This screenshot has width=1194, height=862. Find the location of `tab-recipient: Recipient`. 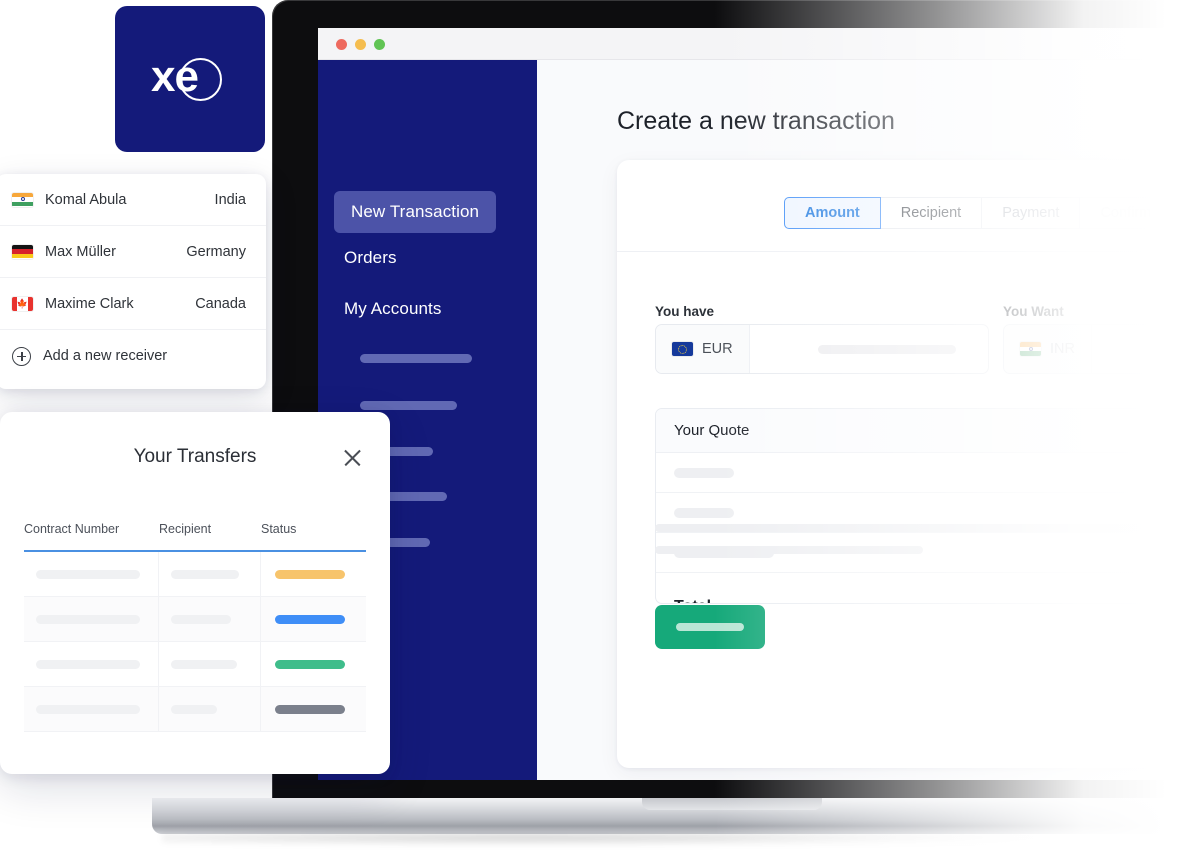

tab-recipient: Recipient is located at coordinates (931, 213).